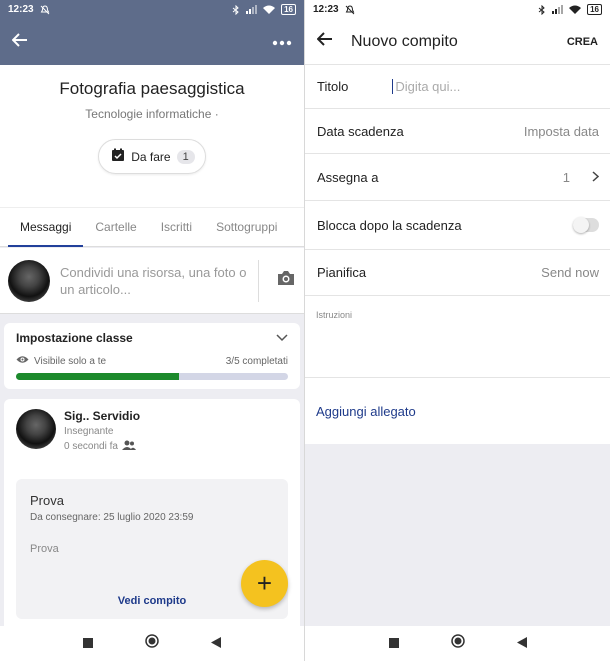 Image resolution: width=610 pixels, height=661 pixels. I want to click on assignment-body: Prova, so click(44, 549).